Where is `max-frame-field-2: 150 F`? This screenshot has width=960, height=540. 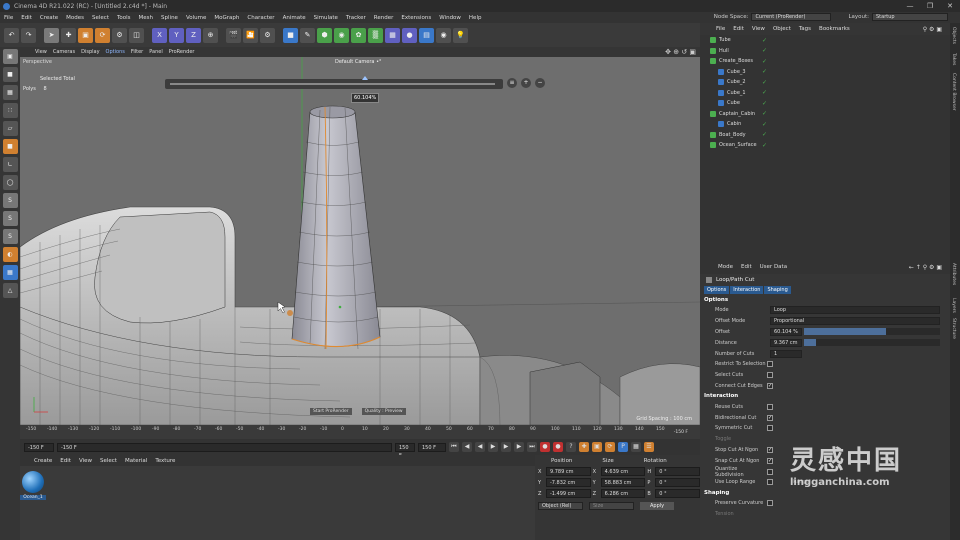
max-frame-field-2: 150 F is located at coordinates (432, 447).